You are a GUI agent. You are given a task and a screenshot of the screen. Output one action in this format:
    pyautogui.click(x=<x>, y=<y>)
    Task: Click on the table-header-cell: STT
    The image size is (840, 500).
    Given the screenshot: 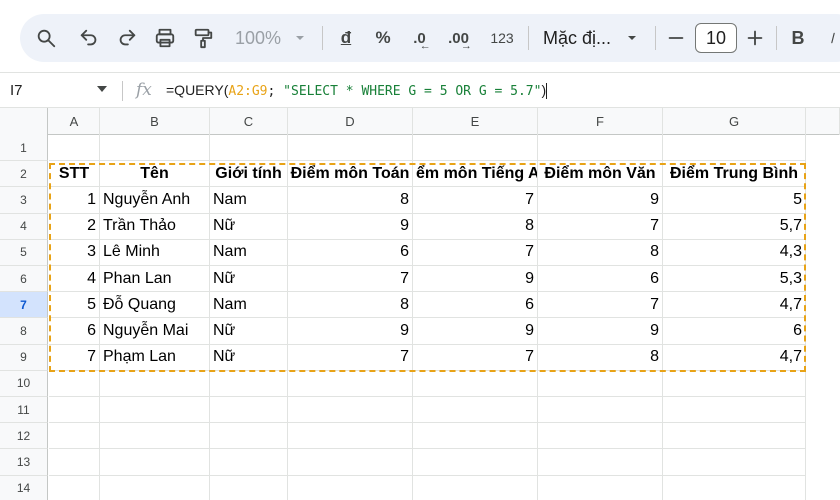 What is the action you would take?
    pyautogui.click(x=74, y=174)
    